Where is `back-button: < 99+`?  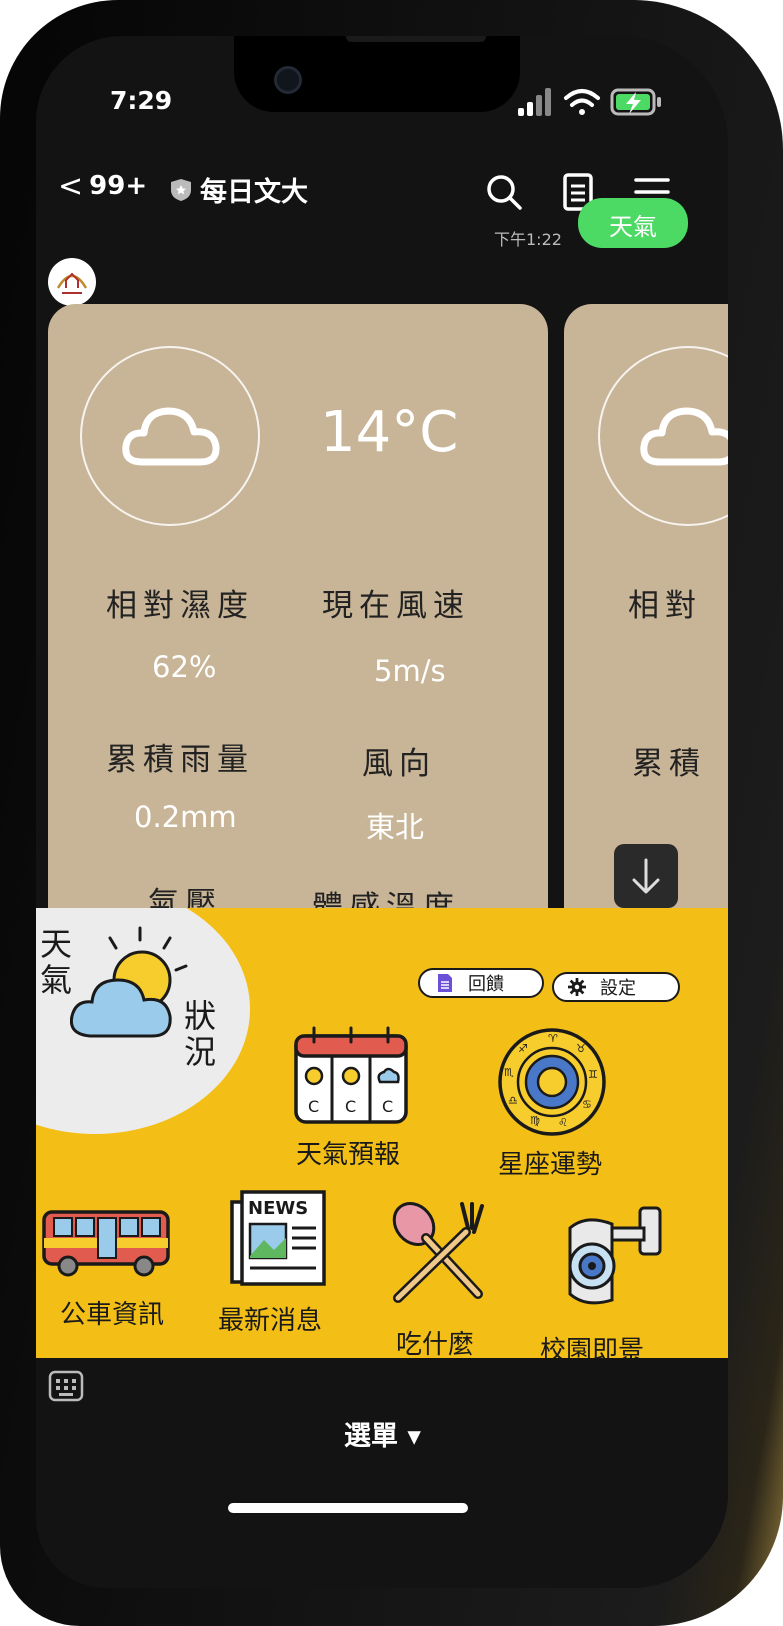 back-button: < 99+ is located at coordinates (102, 186).